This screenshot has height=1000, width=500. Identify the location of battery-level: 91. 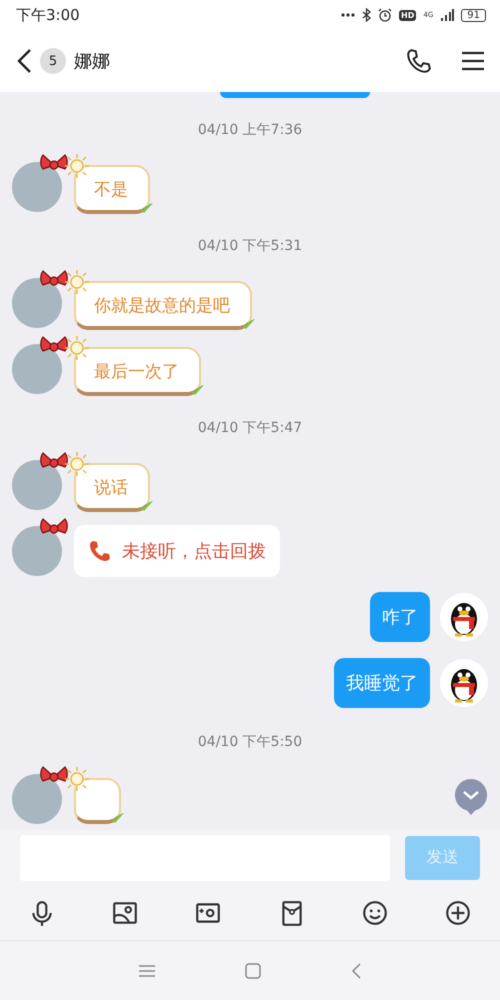
(473, 15).